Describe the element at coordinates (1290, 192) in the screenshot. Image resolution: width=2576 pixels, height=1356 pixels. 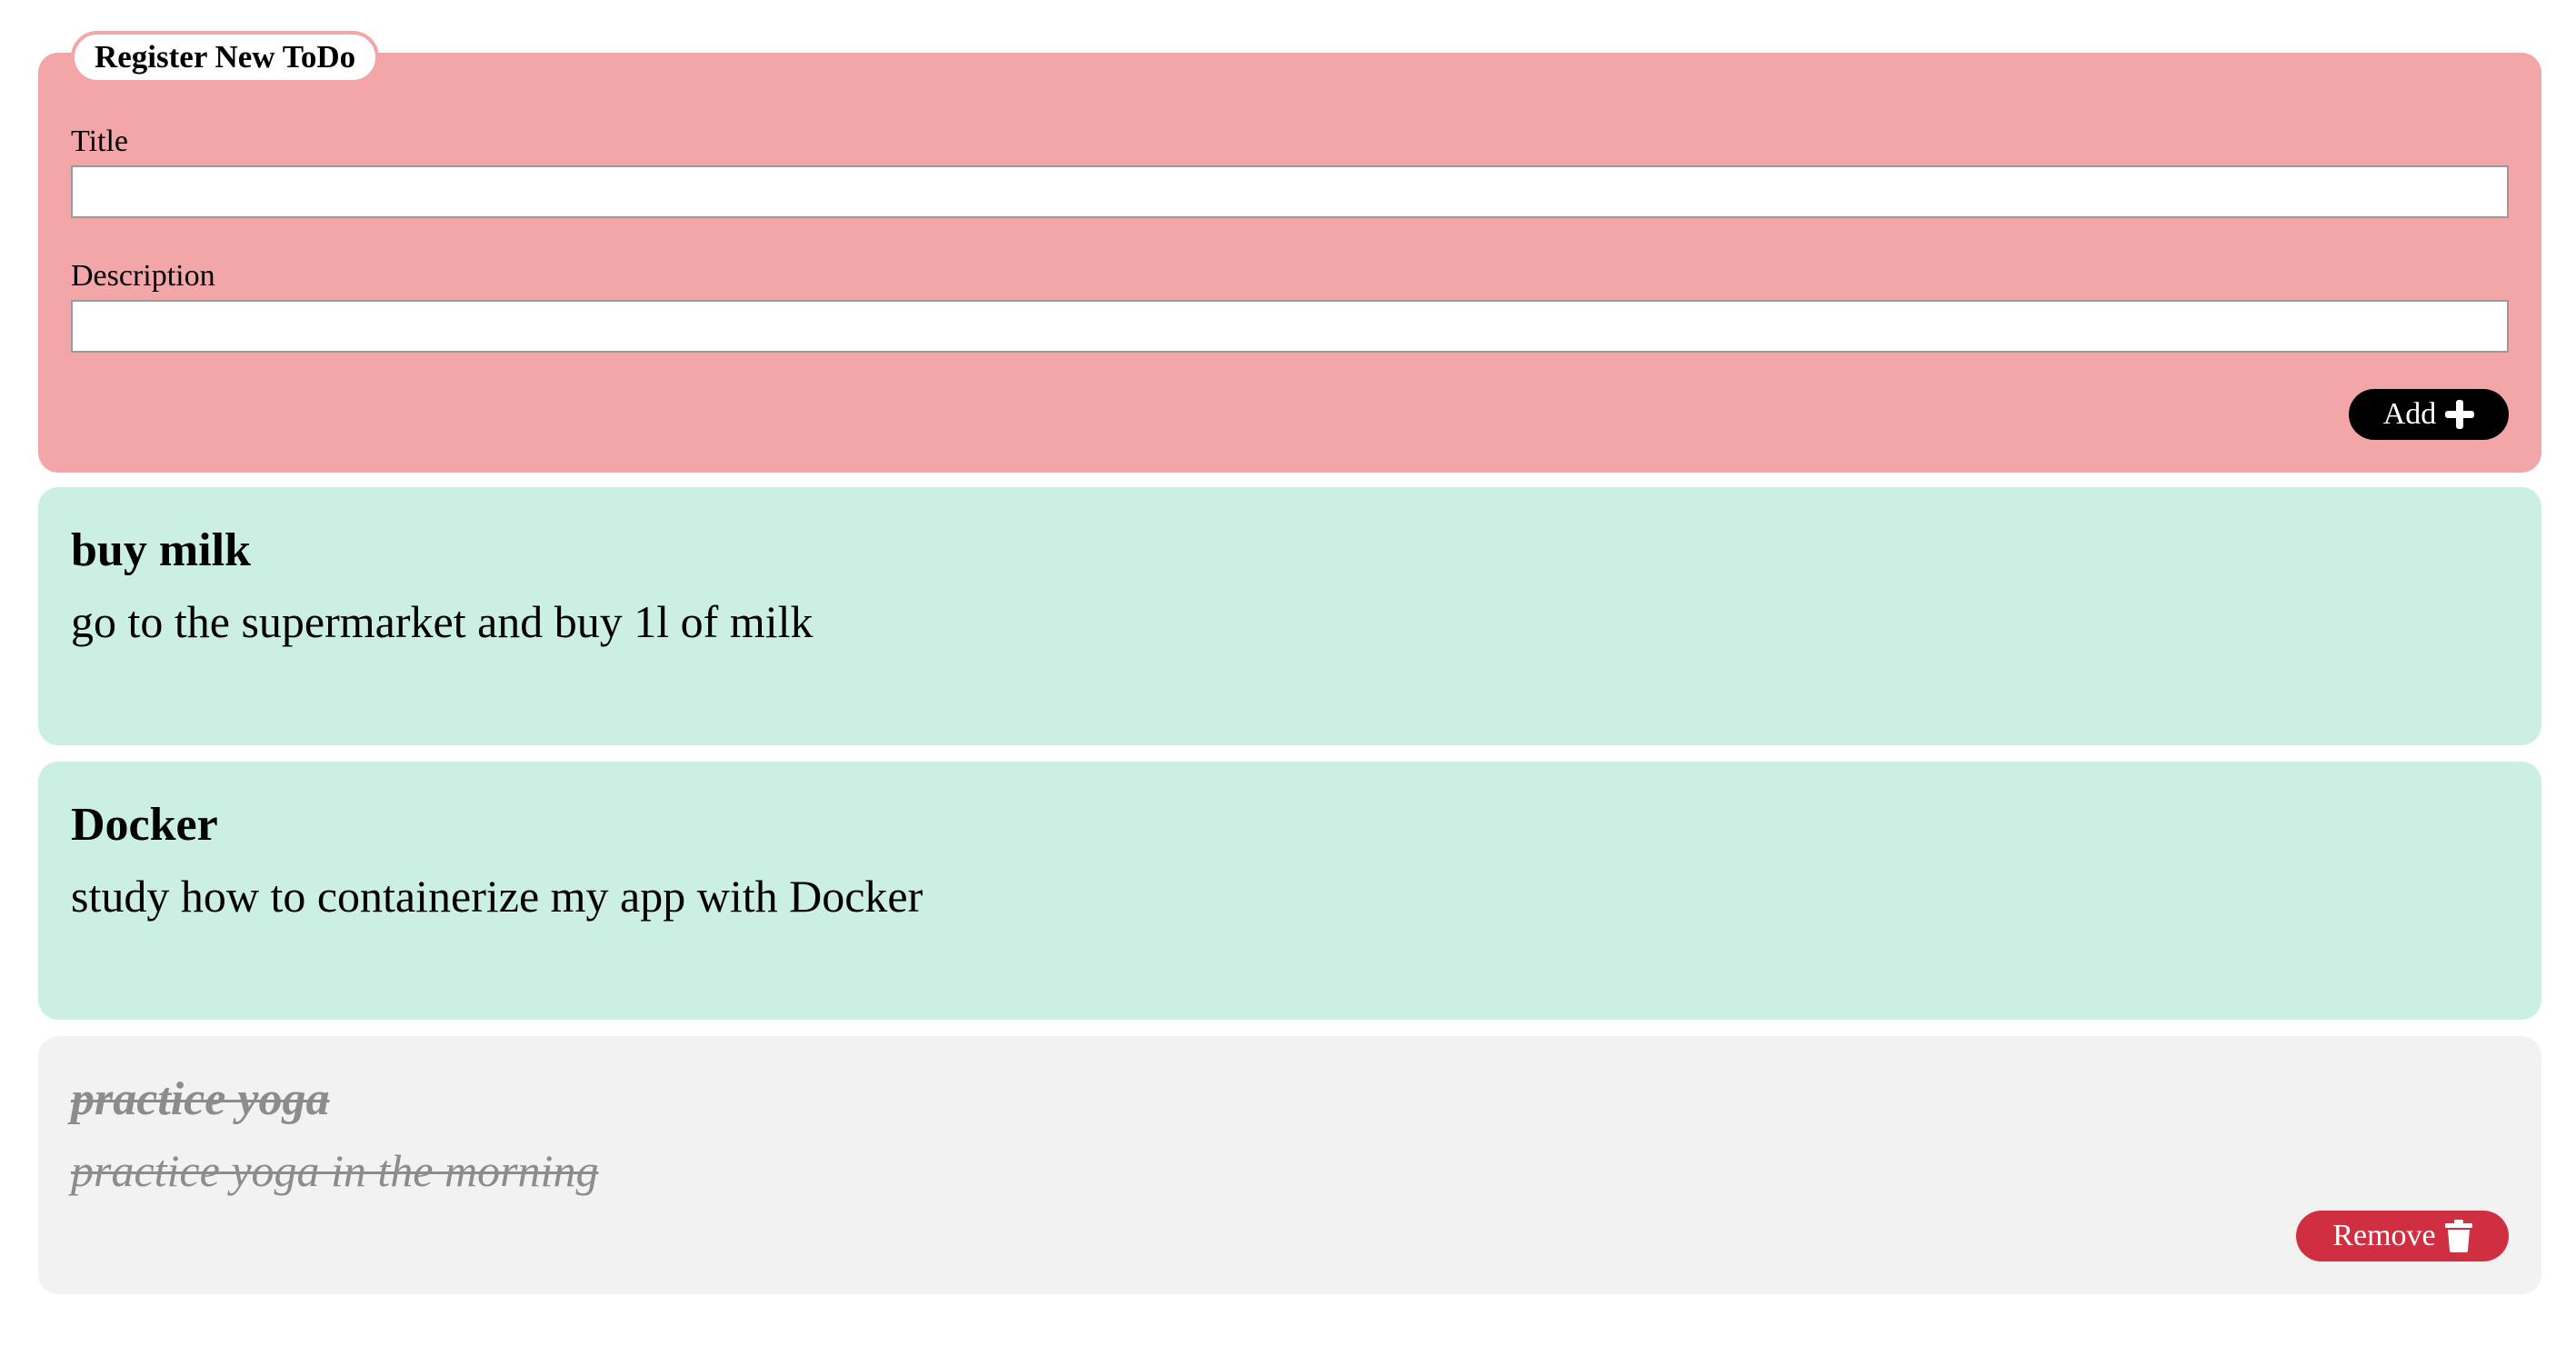
I see `title-input` at that location.